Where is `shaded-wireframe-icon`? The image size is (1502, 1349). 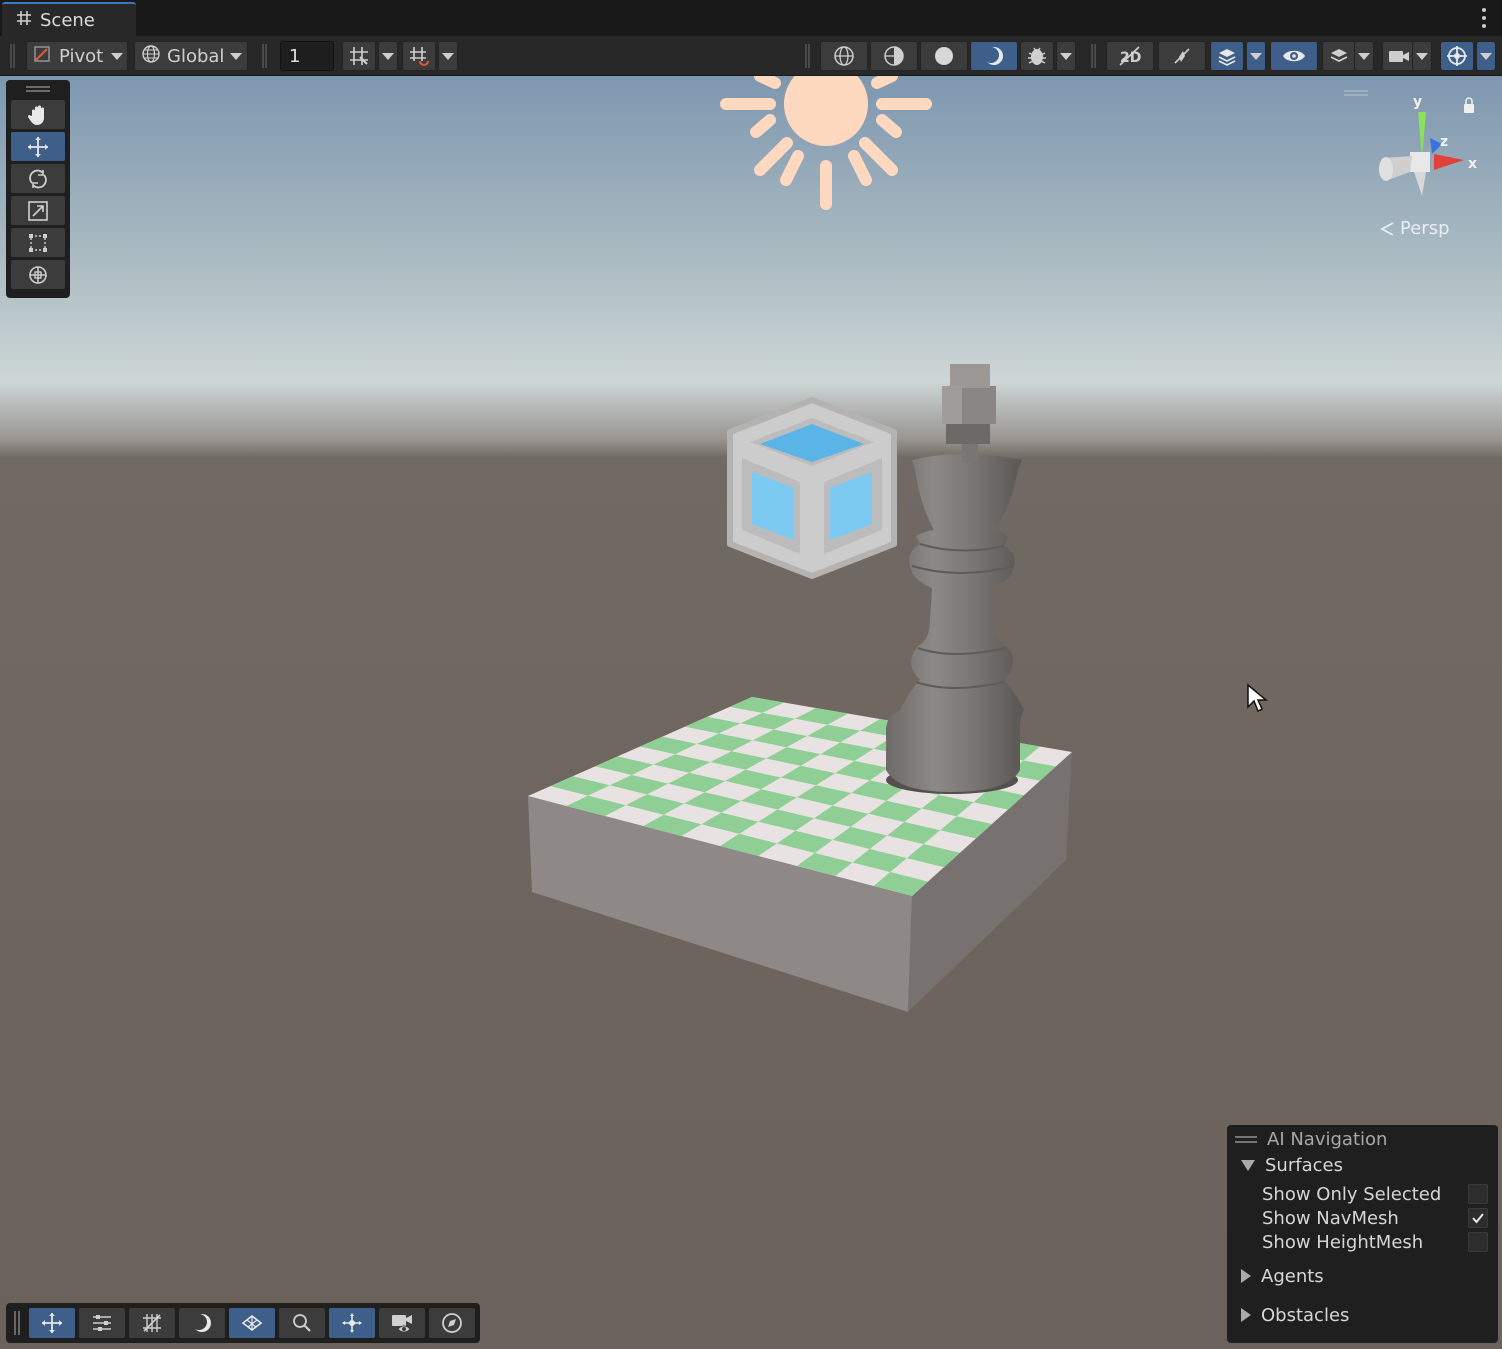
shaded-wireframe-icon is located at coordinates (894, 56).